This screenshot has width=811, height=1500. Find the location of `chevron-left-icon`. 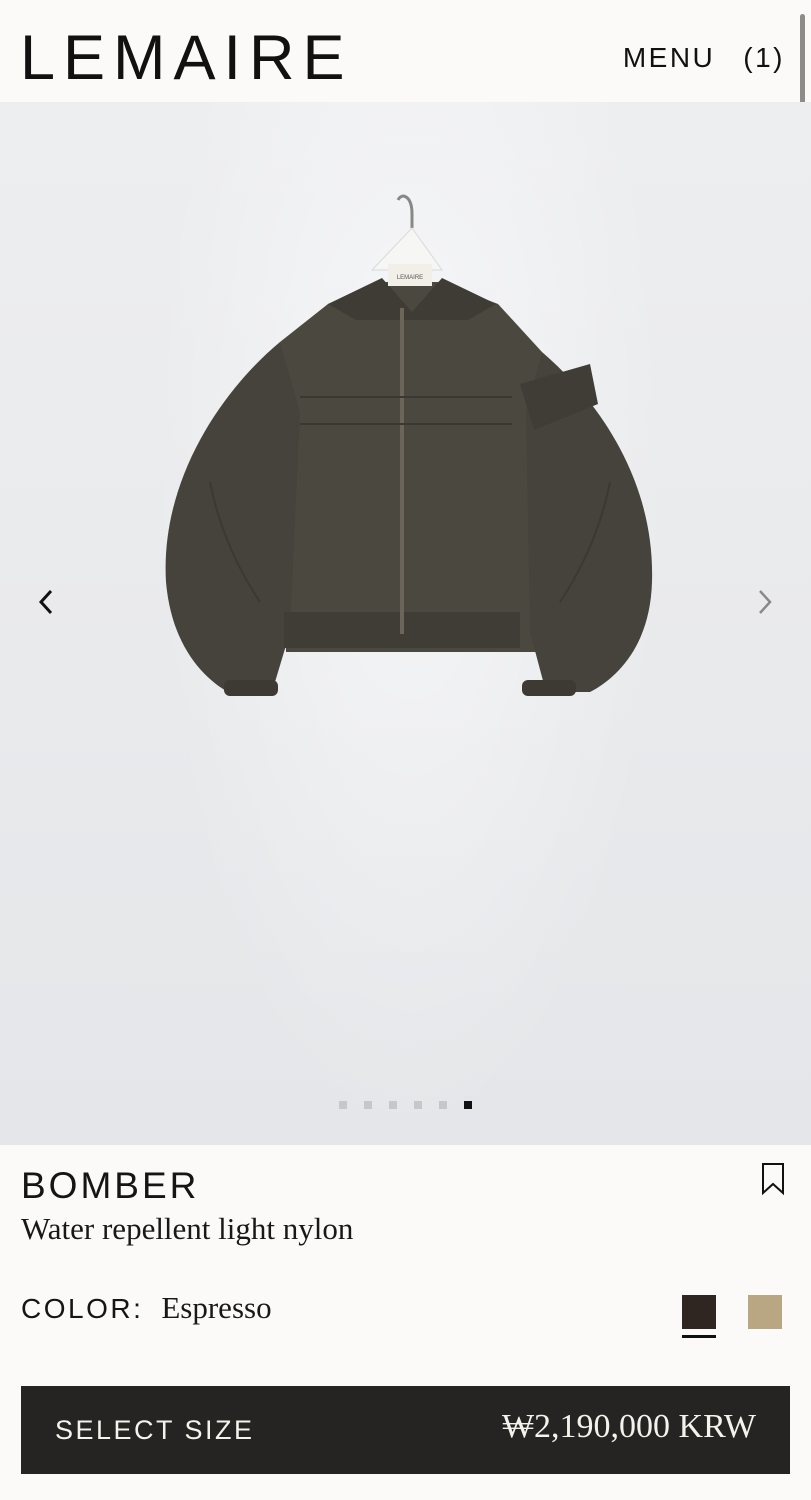

chevron-left-icon is located at coordinates (45, 602).